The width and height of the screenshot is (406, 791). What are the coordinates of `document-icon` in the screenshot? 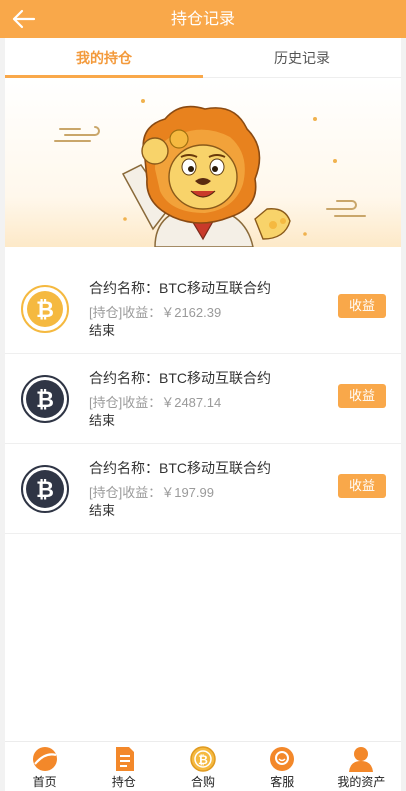 It's located at (124, 759).